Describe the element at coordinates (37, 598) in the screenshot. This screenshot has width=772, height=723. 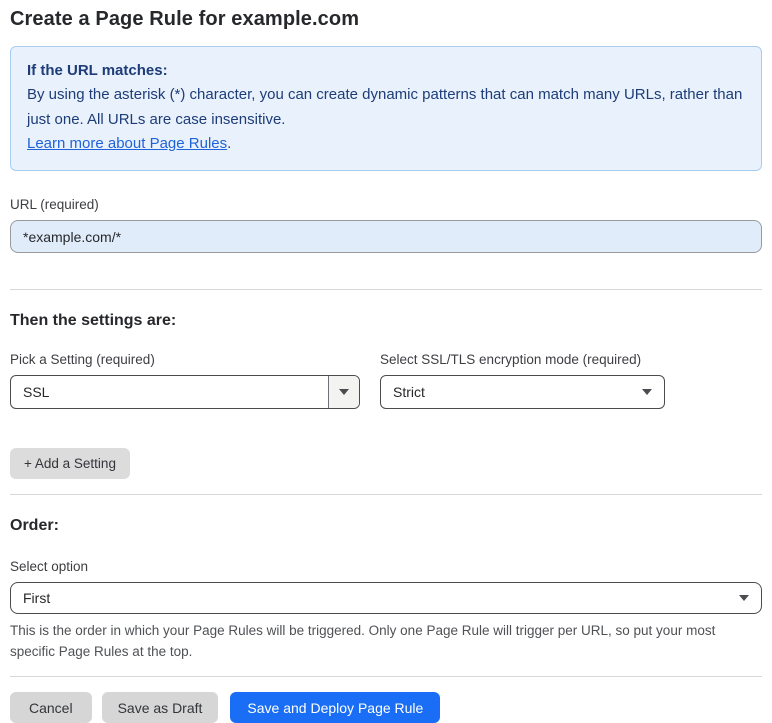
I see `order-selected-value: First` at that location.